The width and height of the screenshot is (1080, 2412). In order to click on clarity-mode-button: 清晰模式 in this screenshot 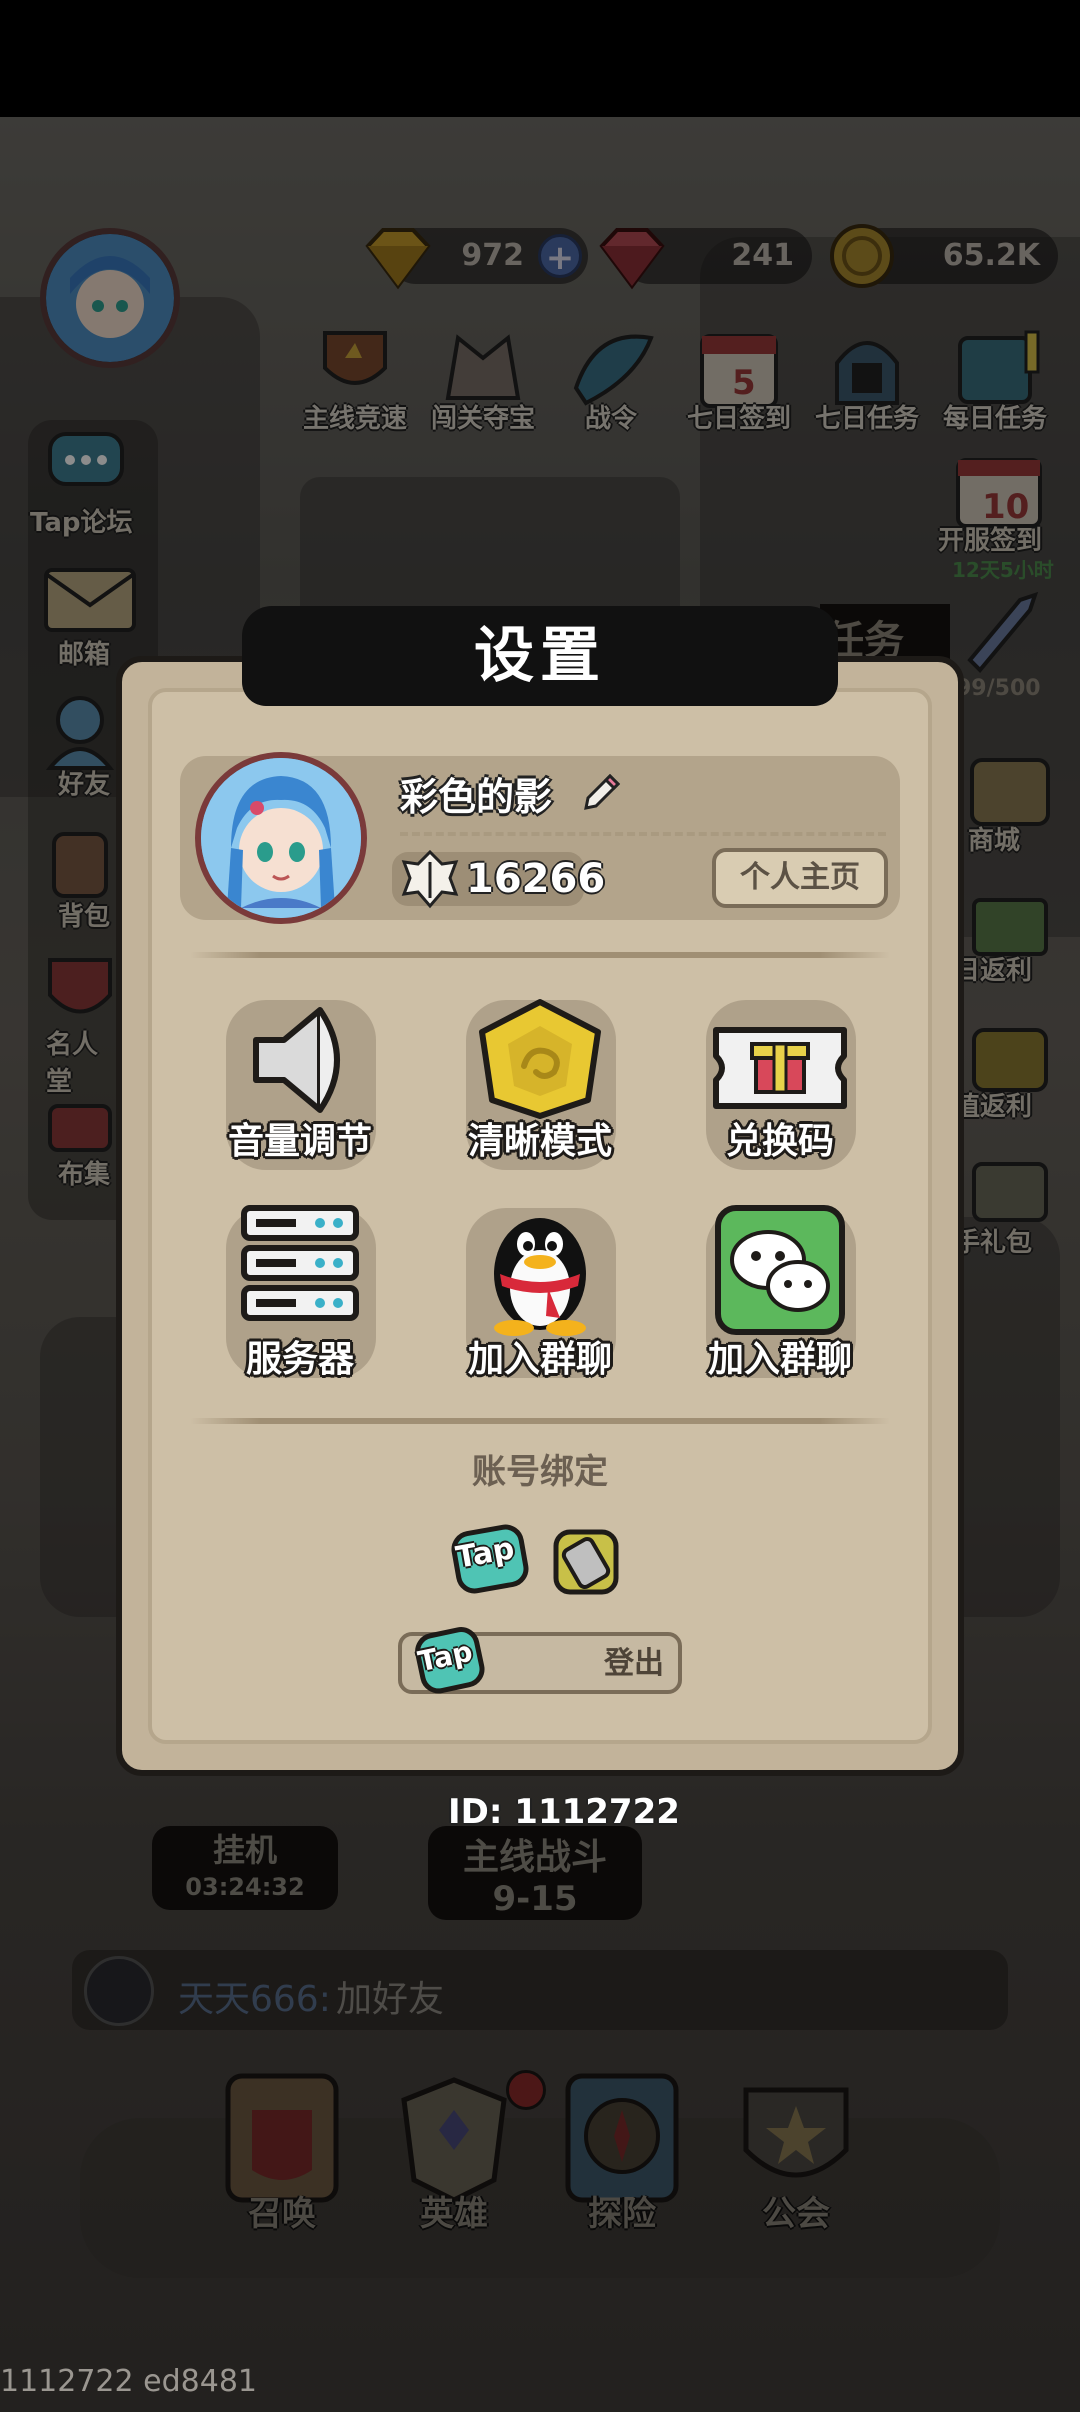, I will do `click(540, 1084)`.